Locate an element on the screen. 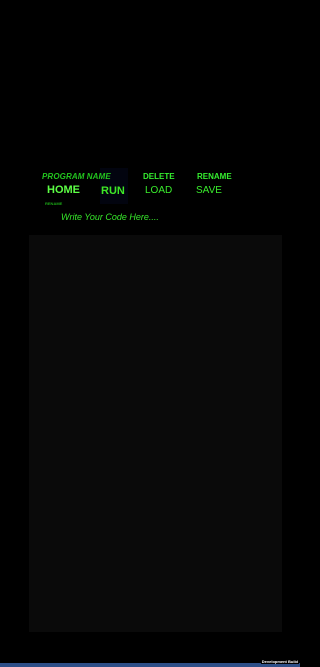 This screenshot has height=667, width=320. load-button: LOAD is located at coordinates (158, 191).